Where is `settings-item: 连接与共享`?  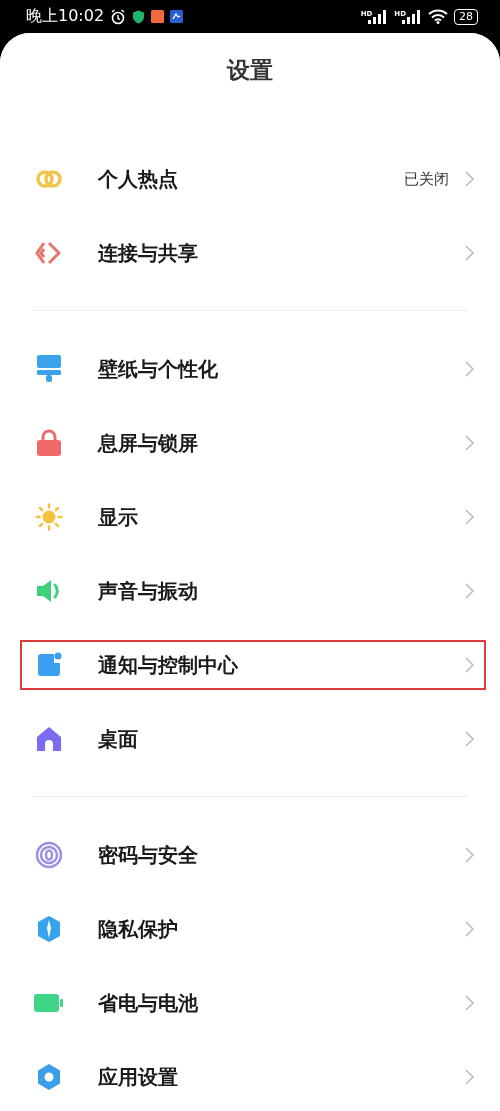 settings-item: 连接与共享 is located at coordinates (253, 253).